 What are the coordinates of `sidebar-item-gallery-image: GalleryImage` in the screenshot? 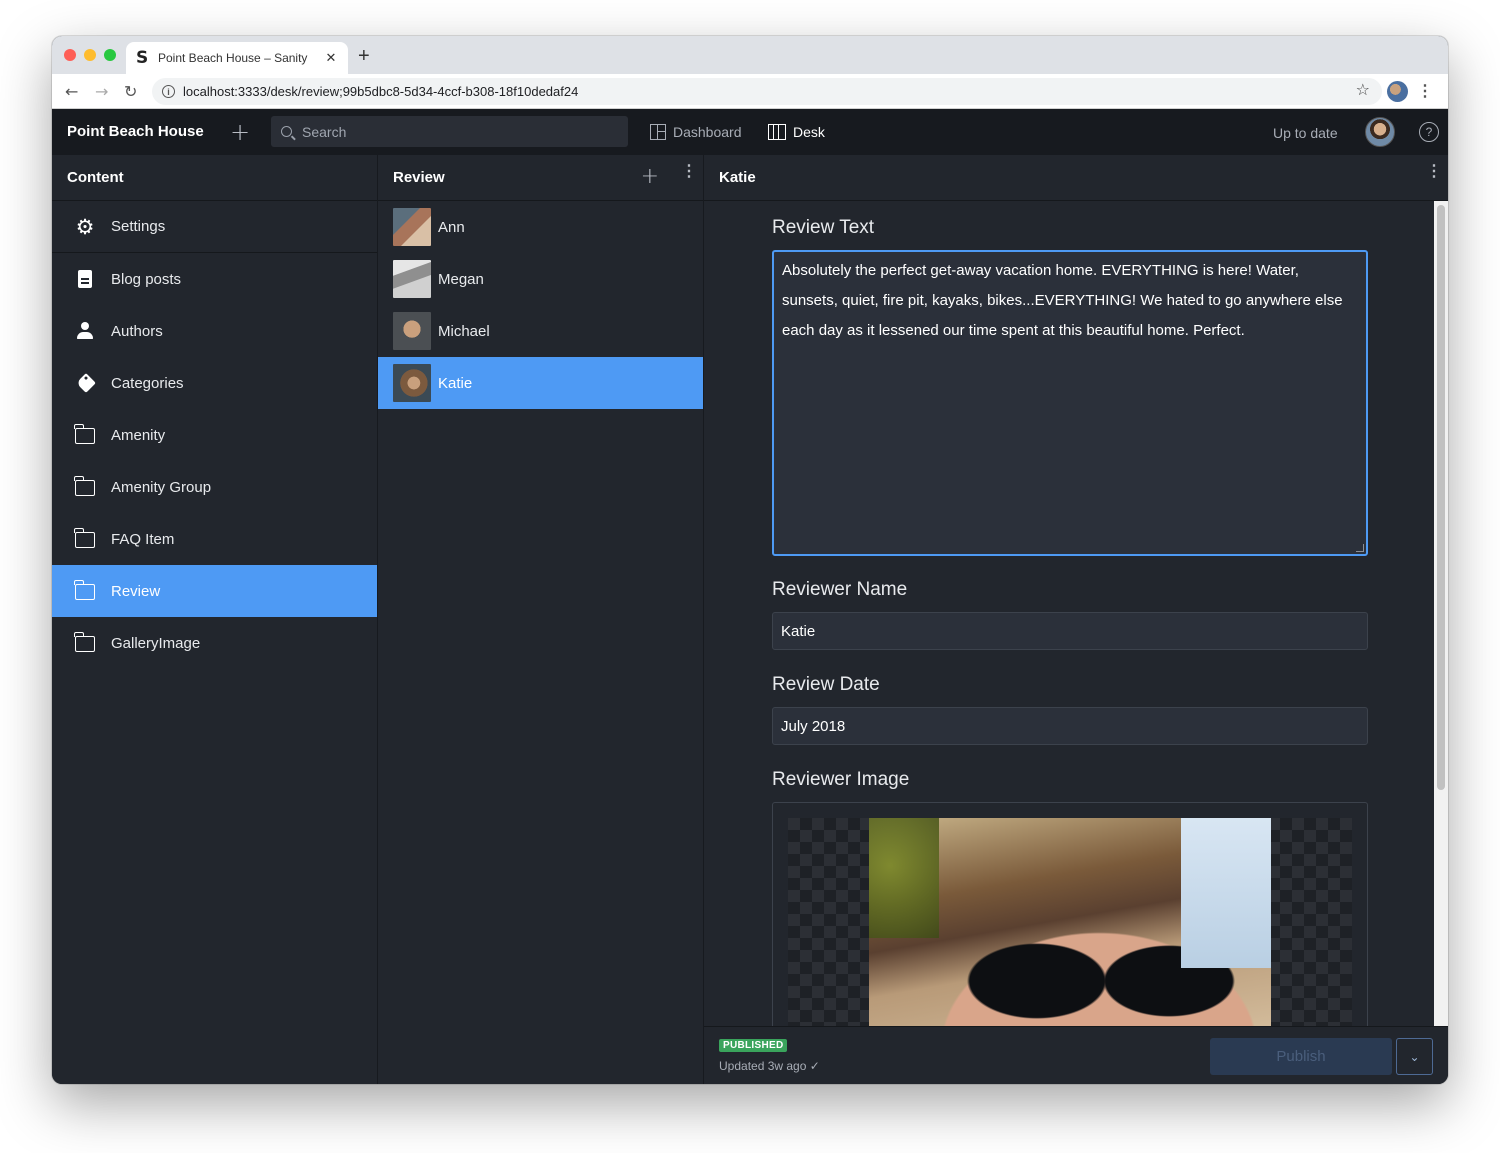 It's located at (214, 643).